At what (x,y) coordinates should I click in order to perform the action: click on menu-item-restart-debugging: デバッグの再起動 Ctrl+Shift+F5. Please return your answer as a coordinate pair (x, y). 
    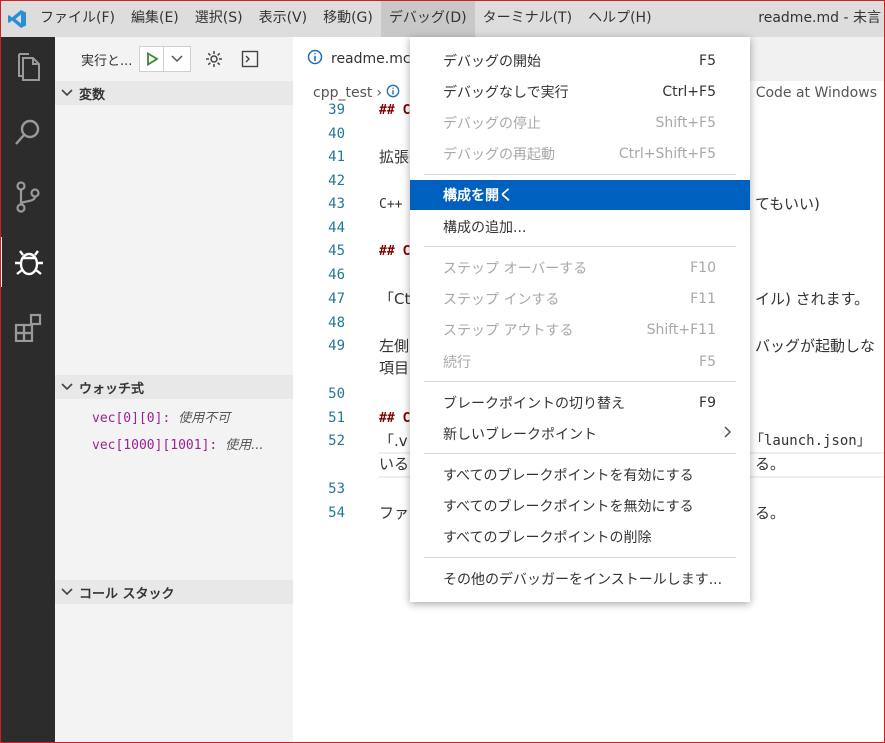
    Looking at the image, I should click on (580, 154).